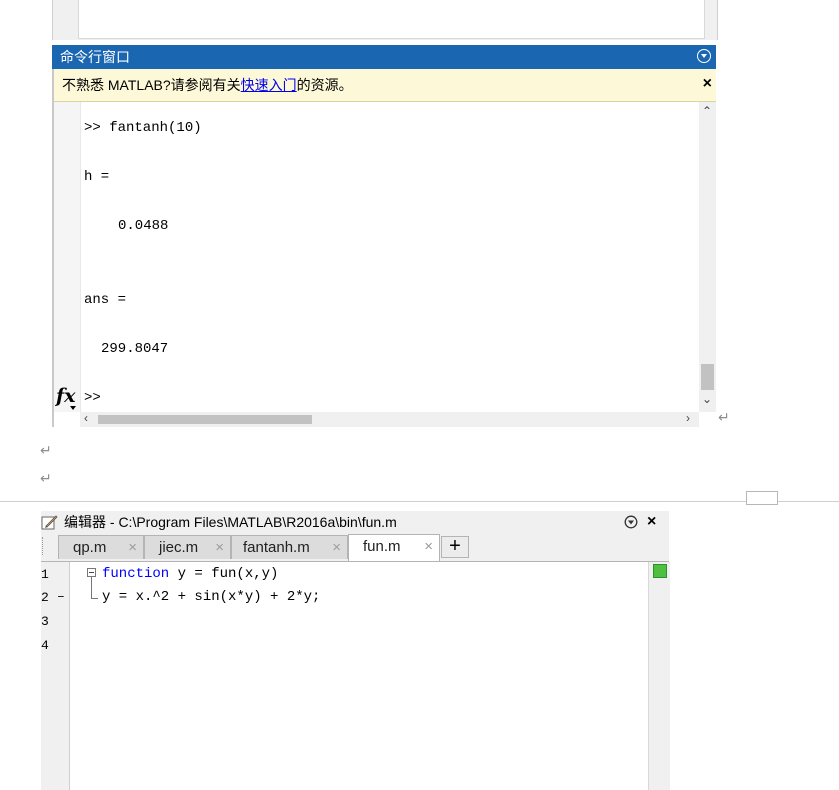  Describe the element at coordinates (455, 547) in the screenshot. I see `add-tab-button: +` at that location.